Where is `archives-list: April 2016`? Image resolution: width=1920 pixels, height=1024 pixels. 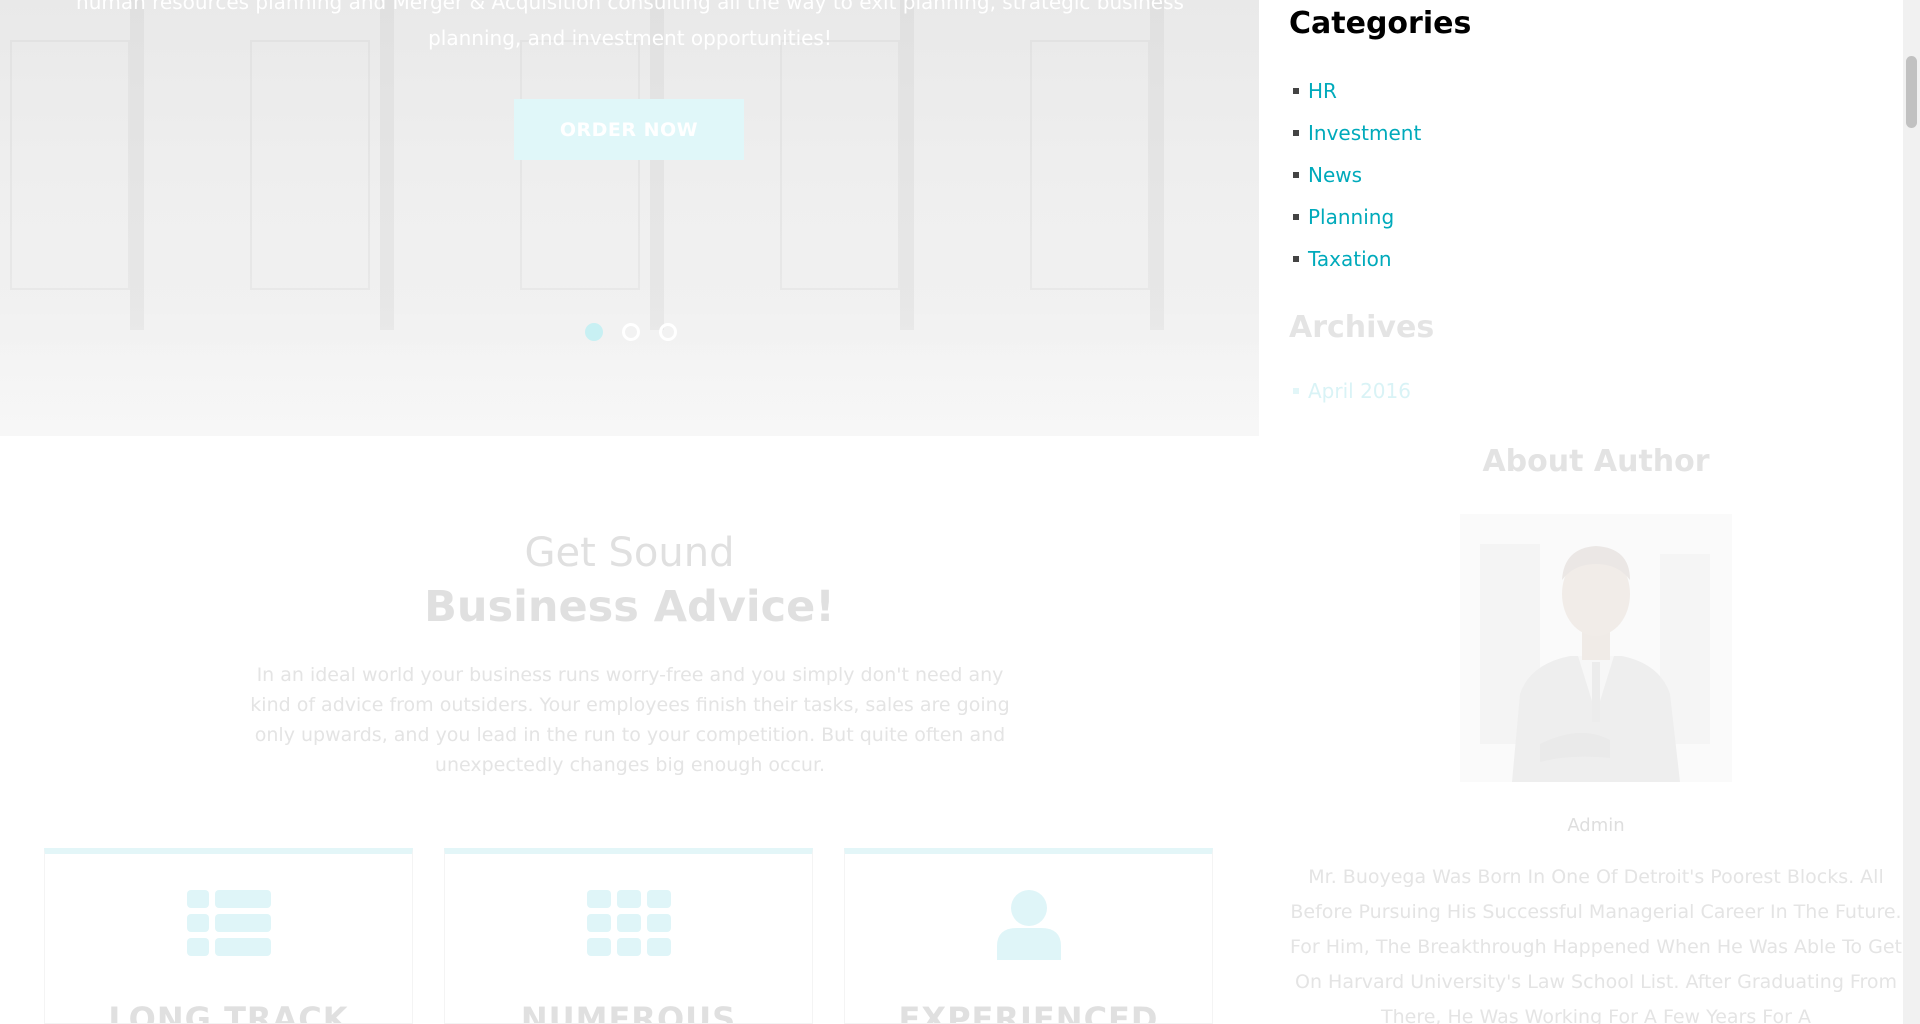 archives-list: April 2016 is located at coordinates (1352, 391).